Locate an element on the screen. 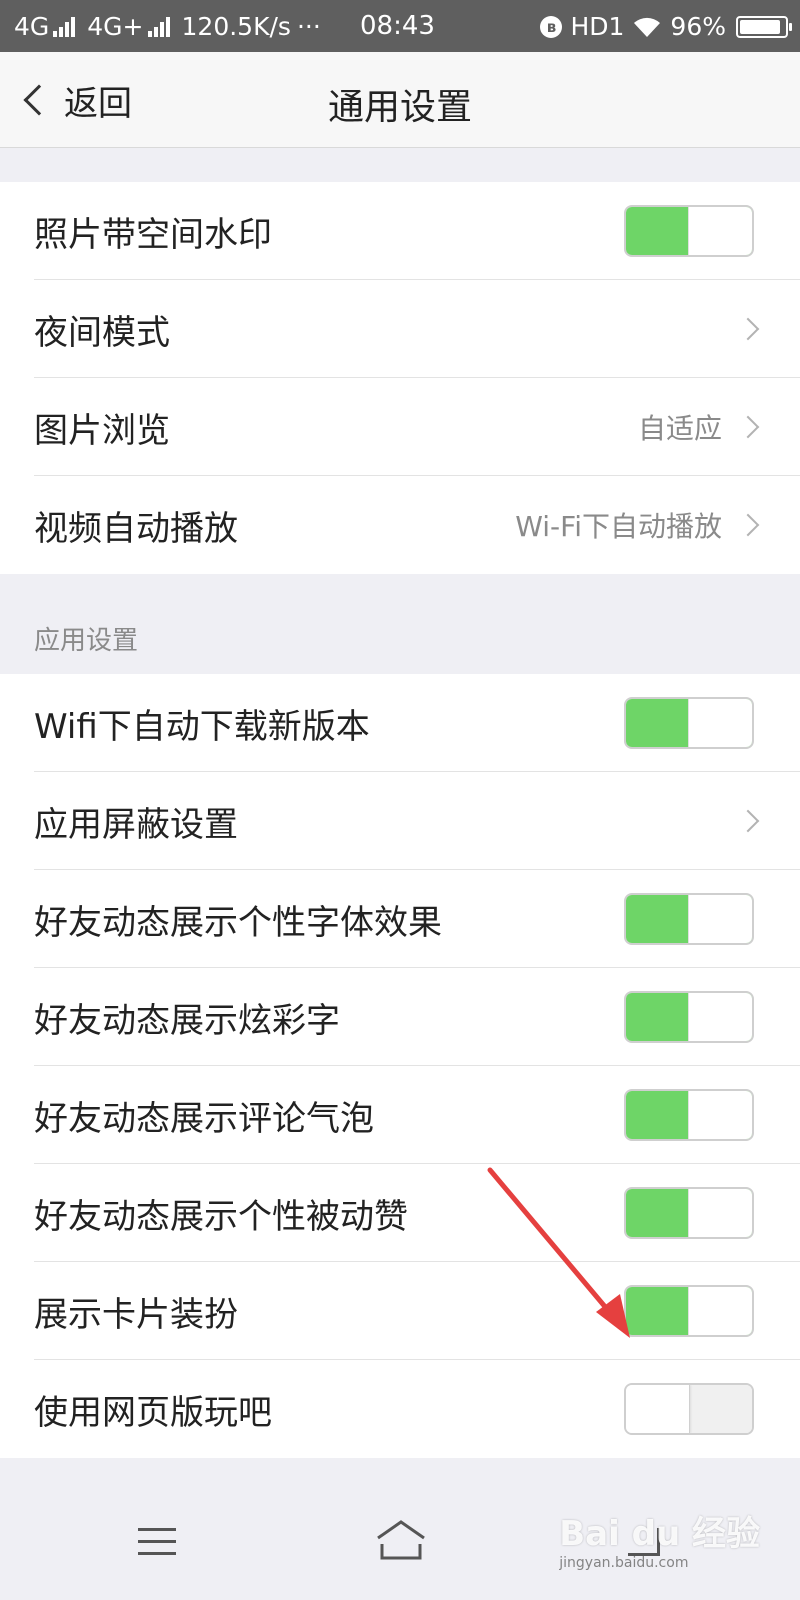 The image size is (800, 1600). battery-percent: 96% is located at coordinates (698, 26).